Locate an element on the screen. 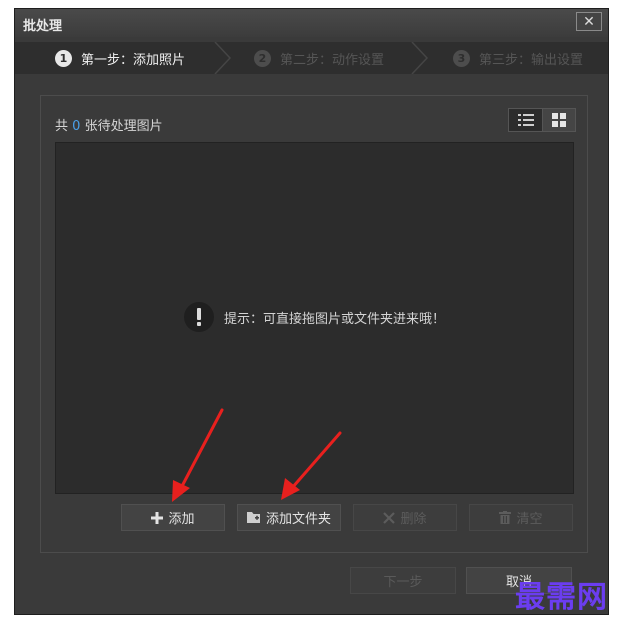  arrow-to-add-button is located at coordinates (198, 455).